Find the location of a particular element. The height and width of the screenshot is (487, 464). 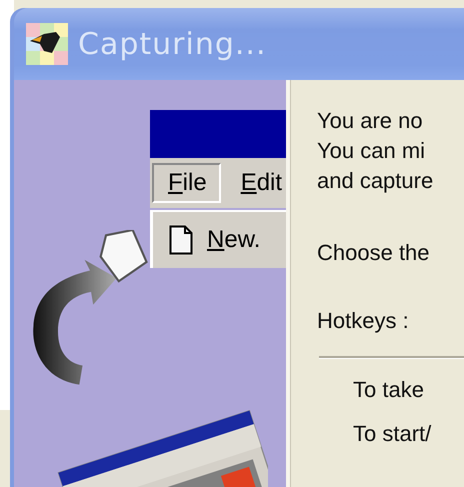

hotkeys-label: Hotkeys : is located at coordinates (363, 321).